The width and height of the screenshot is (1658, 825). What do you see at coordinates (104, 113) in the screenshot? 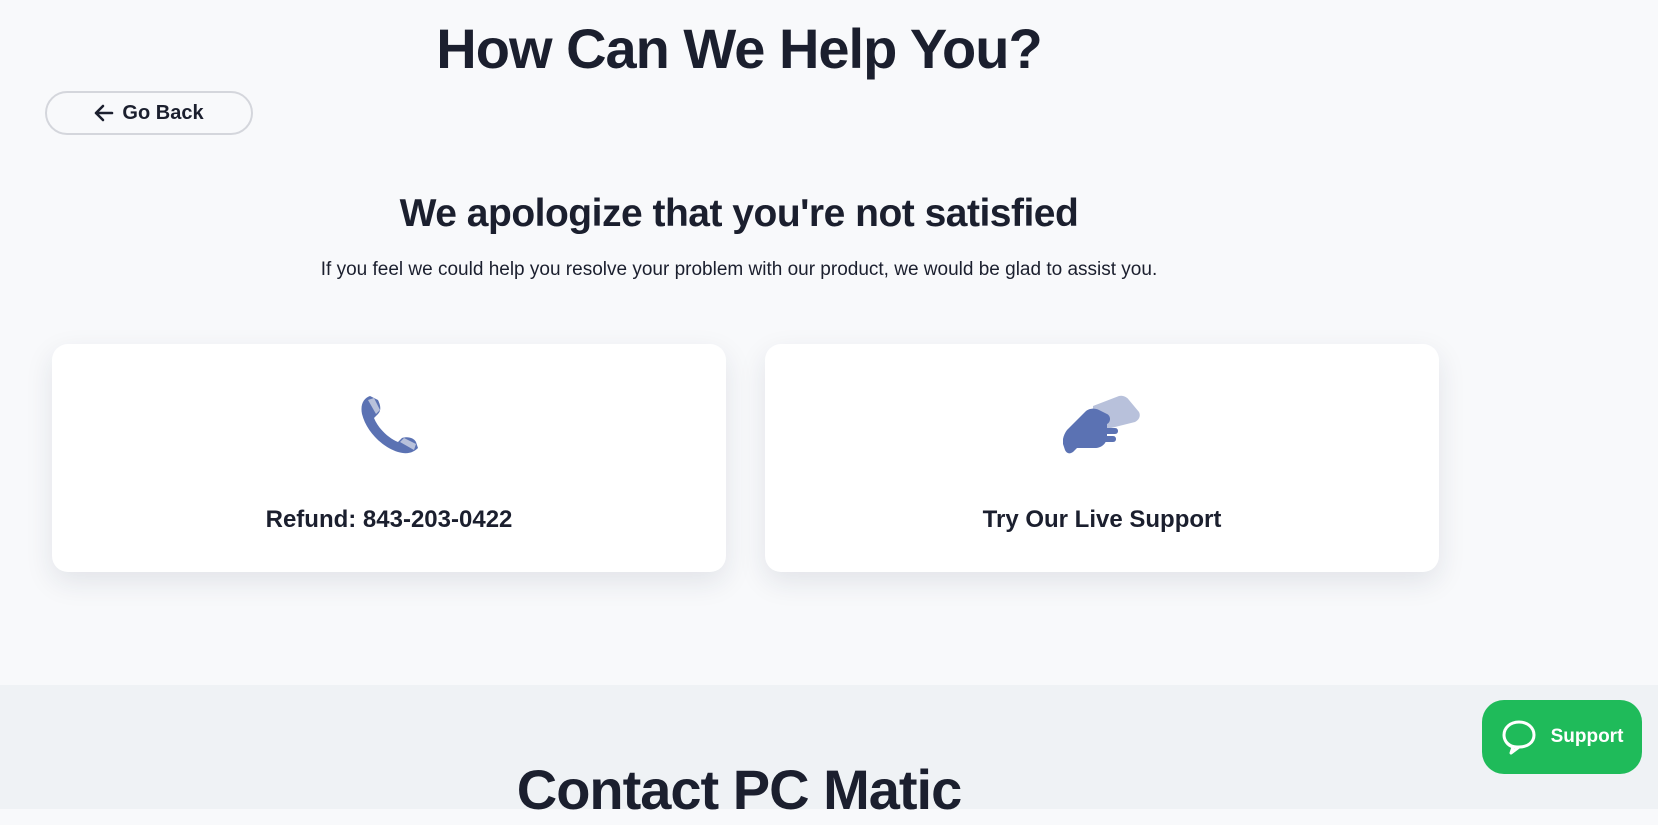
I see `arrow-left-icon` at bounding box center [104, 113].